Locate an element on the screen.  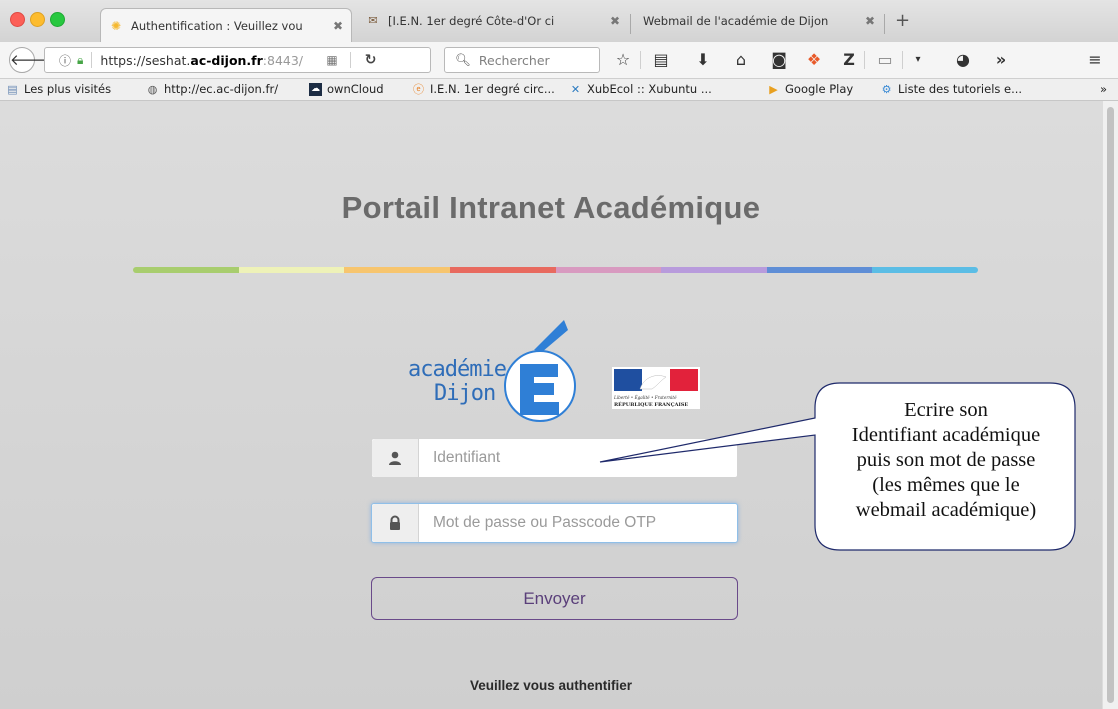
tab-label: Authentification : Veuillez vou is located at coordinates (217, 25).